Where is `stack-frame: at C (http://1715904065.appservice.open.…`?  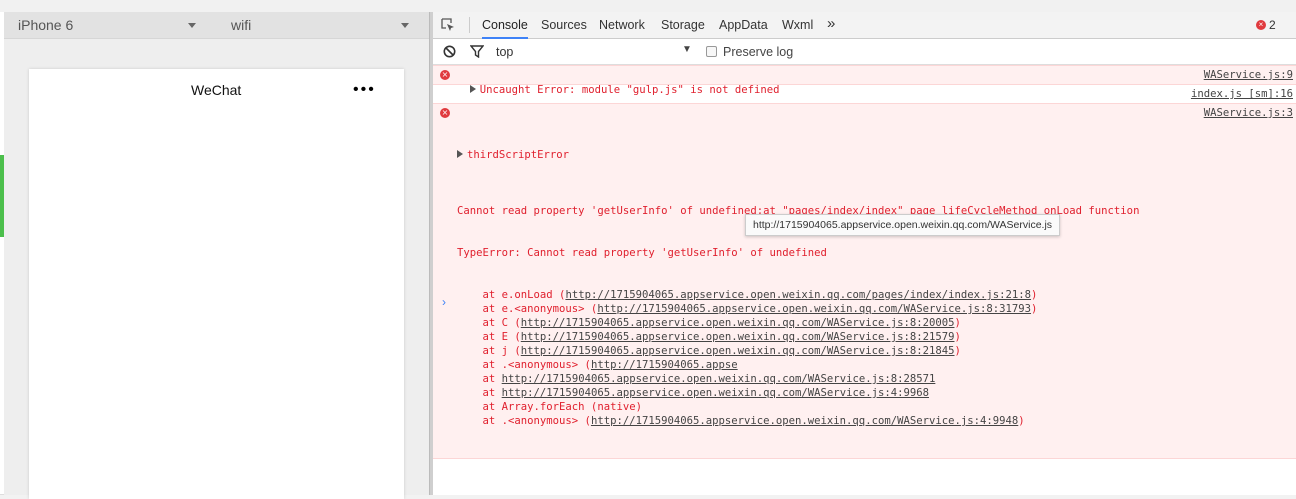
stack-frame: at C (http://1715904065.appservice.open.… is located at coordinates (826, 323).